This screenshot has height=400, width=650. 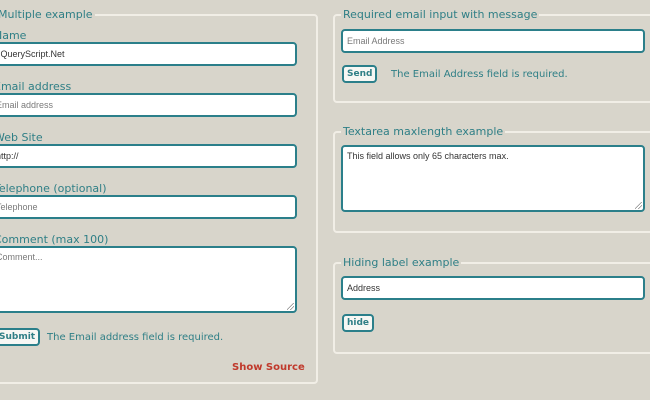 What do you see at coordinates (20, 337) in the screenshot?
I see `submit-button: Submit` at bounding box center [20, 337].